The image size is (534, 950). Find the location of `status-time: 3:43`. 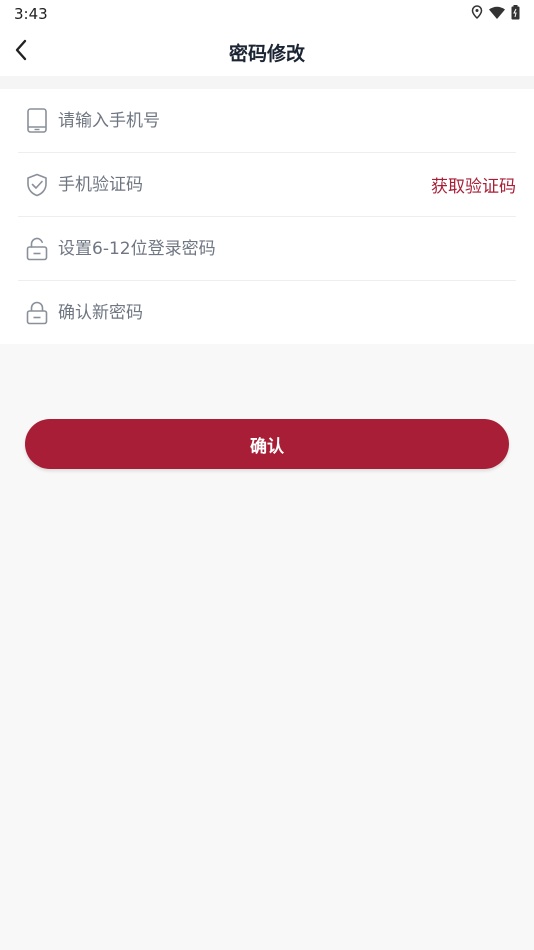

status-time: 3:43 is located at coordinates (31, 14).